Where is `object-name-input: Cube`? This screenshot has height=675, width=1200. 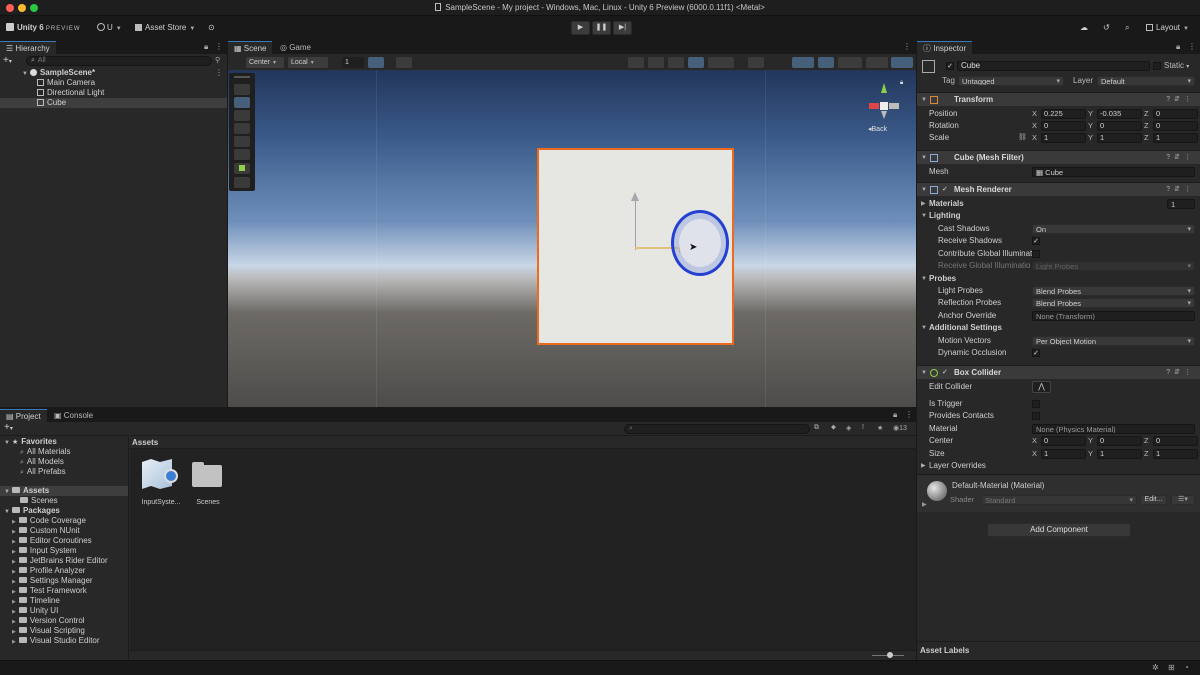 object-name-input: Cube is located at coordinates (1053, 66).